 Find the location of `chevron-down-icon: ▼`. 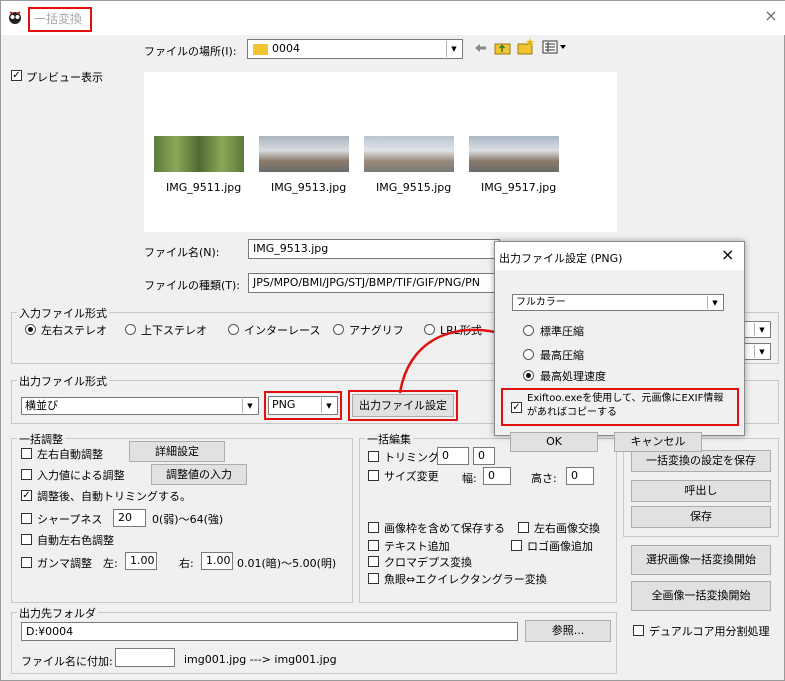

chevron-down-icon: ▼ is located at coordinates (714, 302).